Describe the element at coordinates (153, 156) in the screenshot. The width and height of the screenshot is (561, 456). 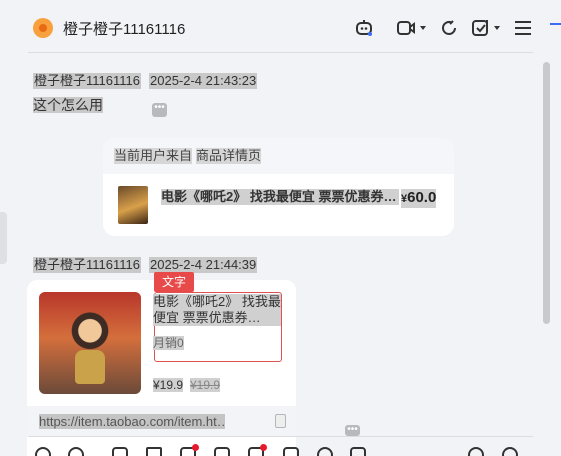
I see `source-prefix: 当前用户来自` at that location.